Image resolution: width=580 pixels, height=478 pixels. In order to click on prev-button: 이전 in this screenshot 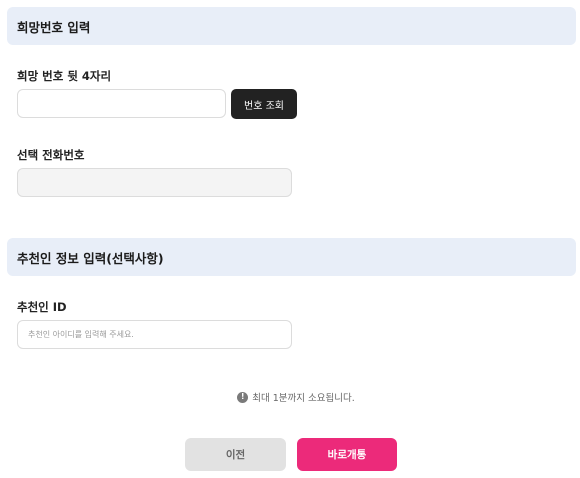, I will do `click(235, 454)`.